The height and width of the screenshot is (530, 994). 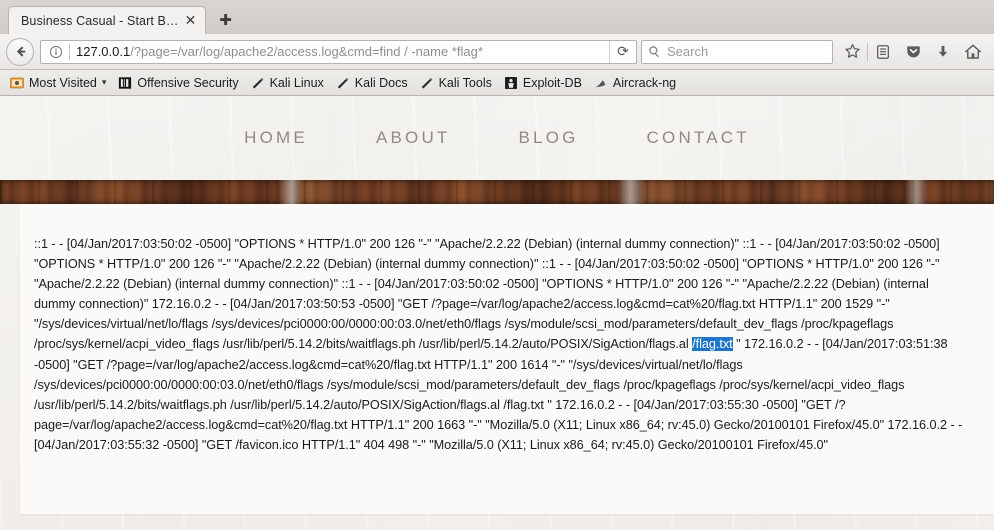 I want to click on downloads-icon, so click(x=943, y=52).